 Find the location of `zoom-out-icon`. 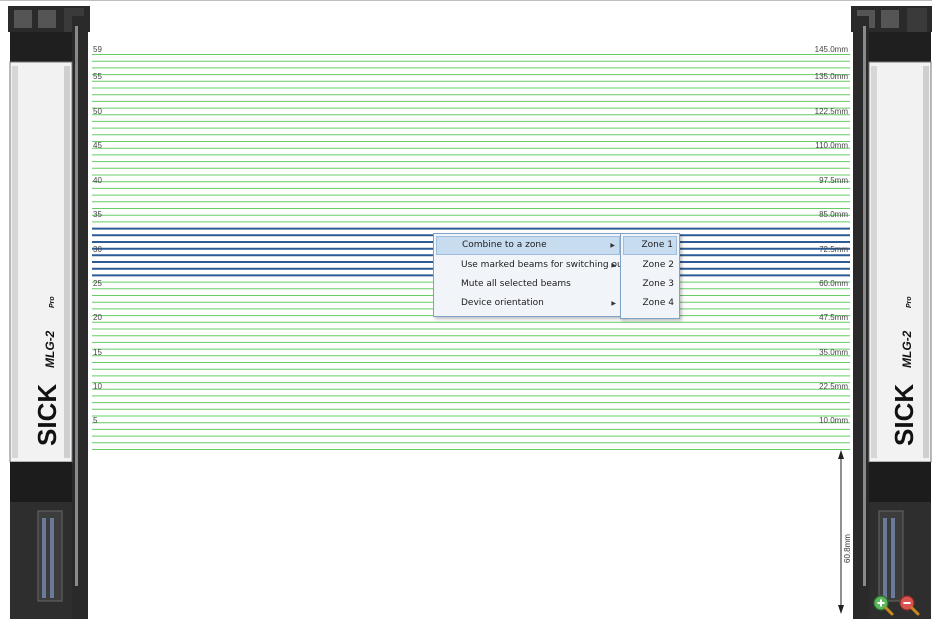

zoom-out-icon is located at coordinates (909, 605).